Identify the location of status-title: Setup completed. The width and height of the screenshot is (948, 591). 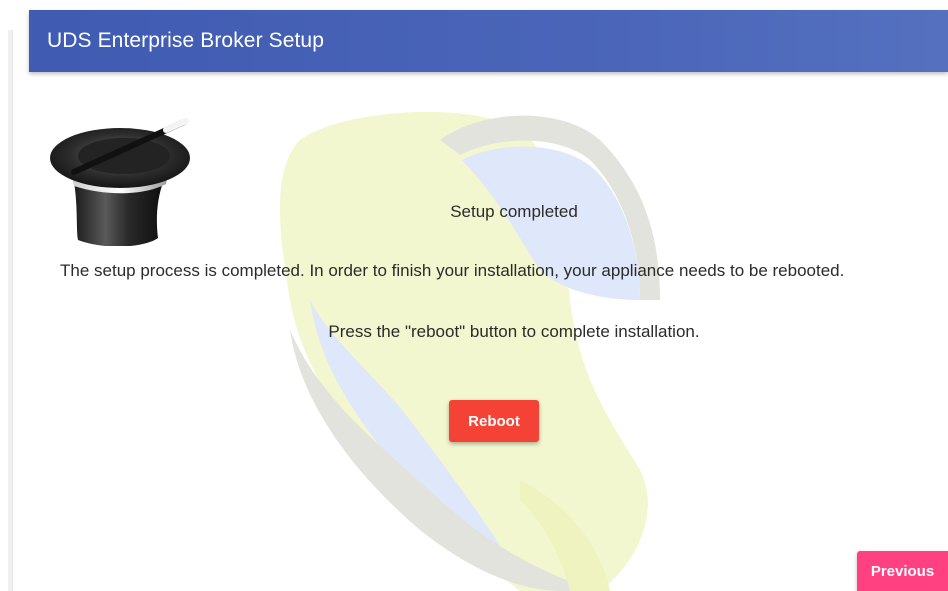
(514, 211).